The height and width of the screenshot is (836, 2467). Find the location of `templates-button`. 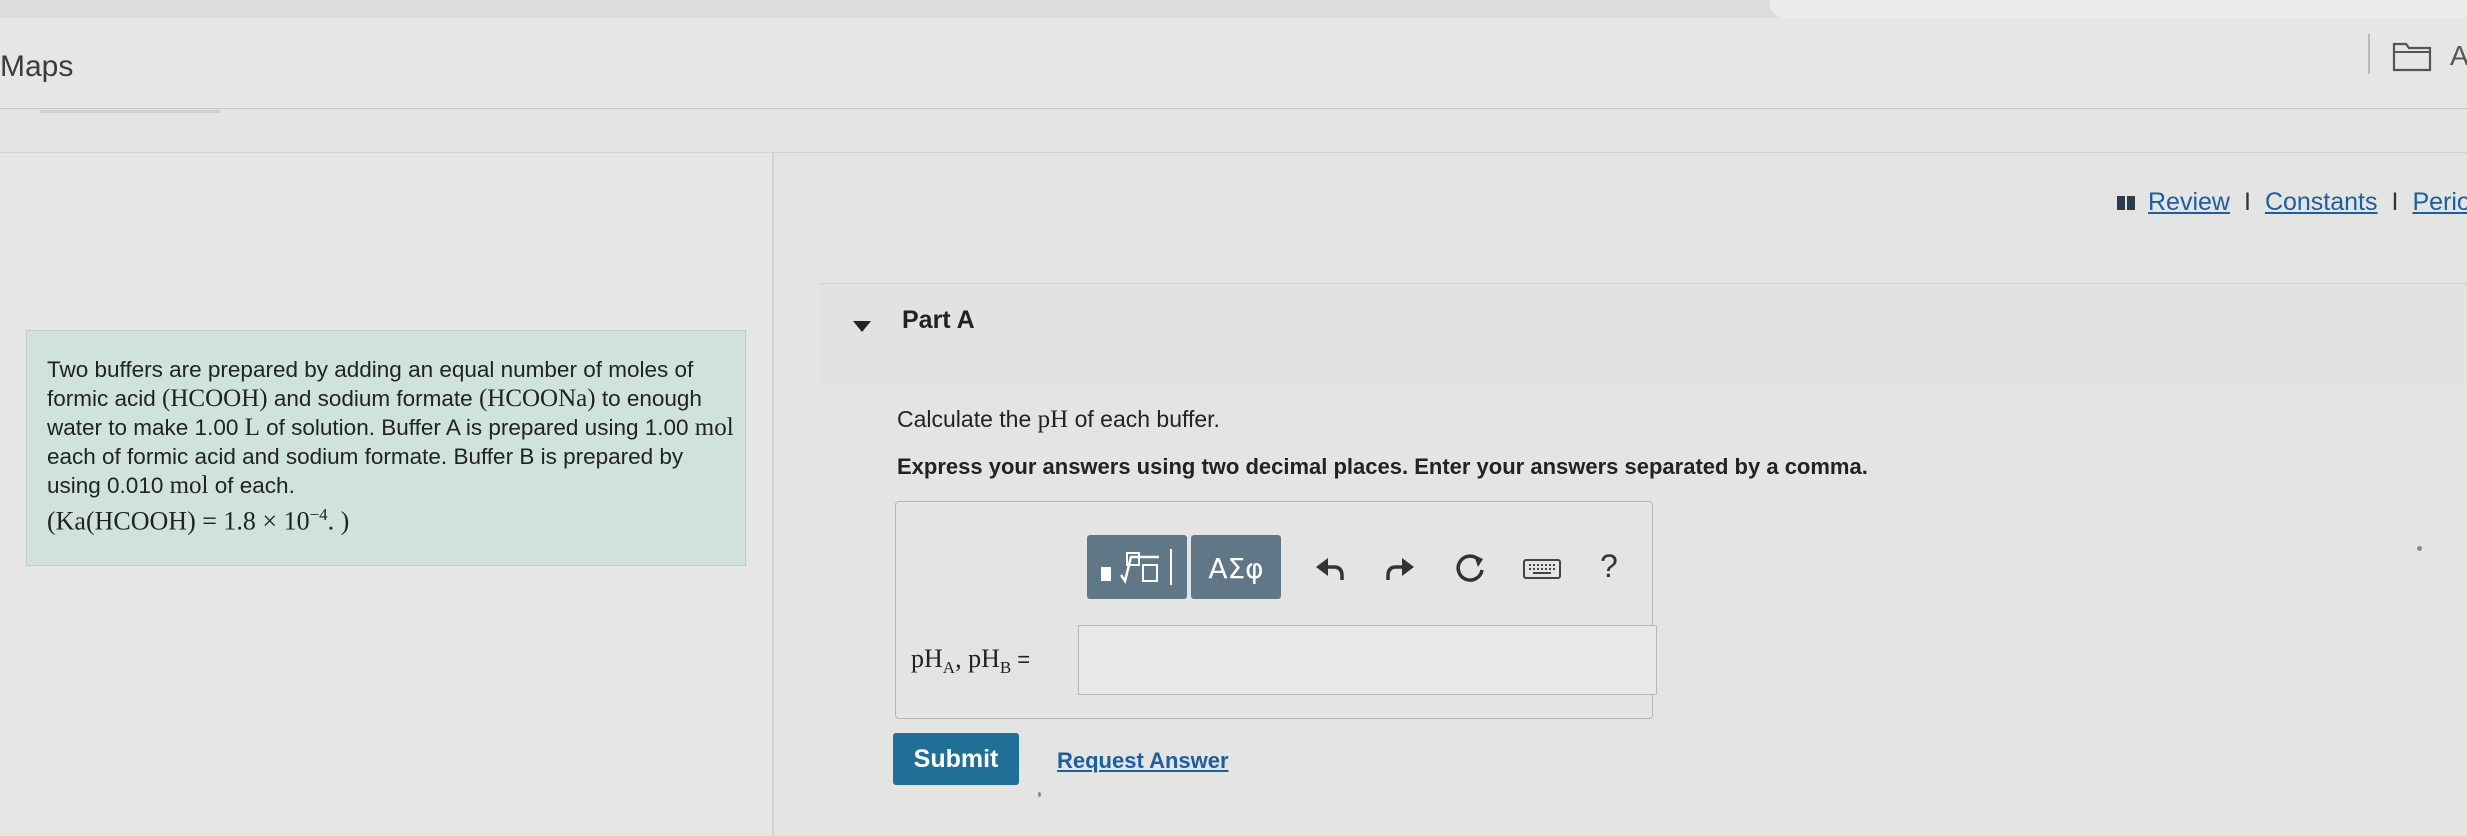

templates-button is located at coordinates (1137, 567).